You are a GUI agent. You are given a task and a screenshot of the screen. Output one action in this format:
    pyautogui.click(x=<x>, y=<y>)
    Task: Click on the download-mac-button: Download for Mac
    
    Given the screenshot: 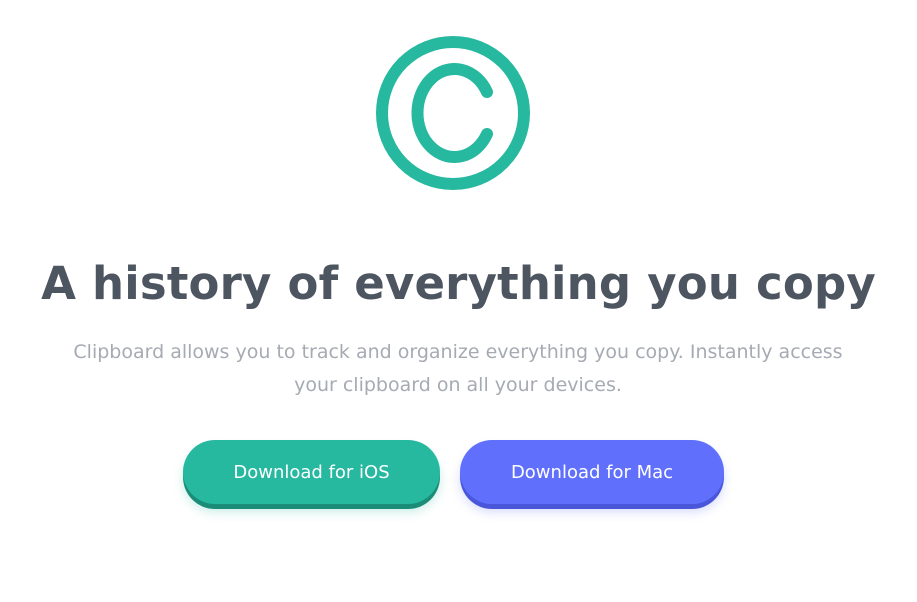 What is the action you would take?
    pyautogui.click(x=592, y=472)
    